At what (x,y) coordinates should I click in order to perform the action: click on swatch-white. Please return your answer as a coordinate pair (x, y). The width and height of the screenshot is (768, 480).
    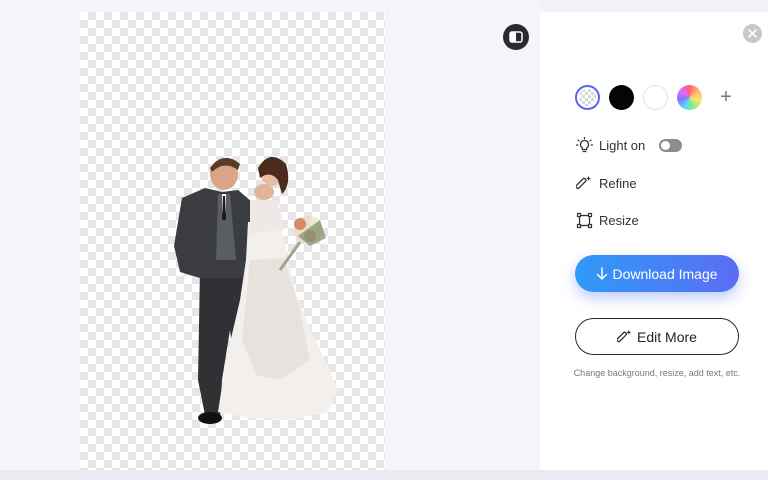
    Looking at the image, I should click on (655, 97).